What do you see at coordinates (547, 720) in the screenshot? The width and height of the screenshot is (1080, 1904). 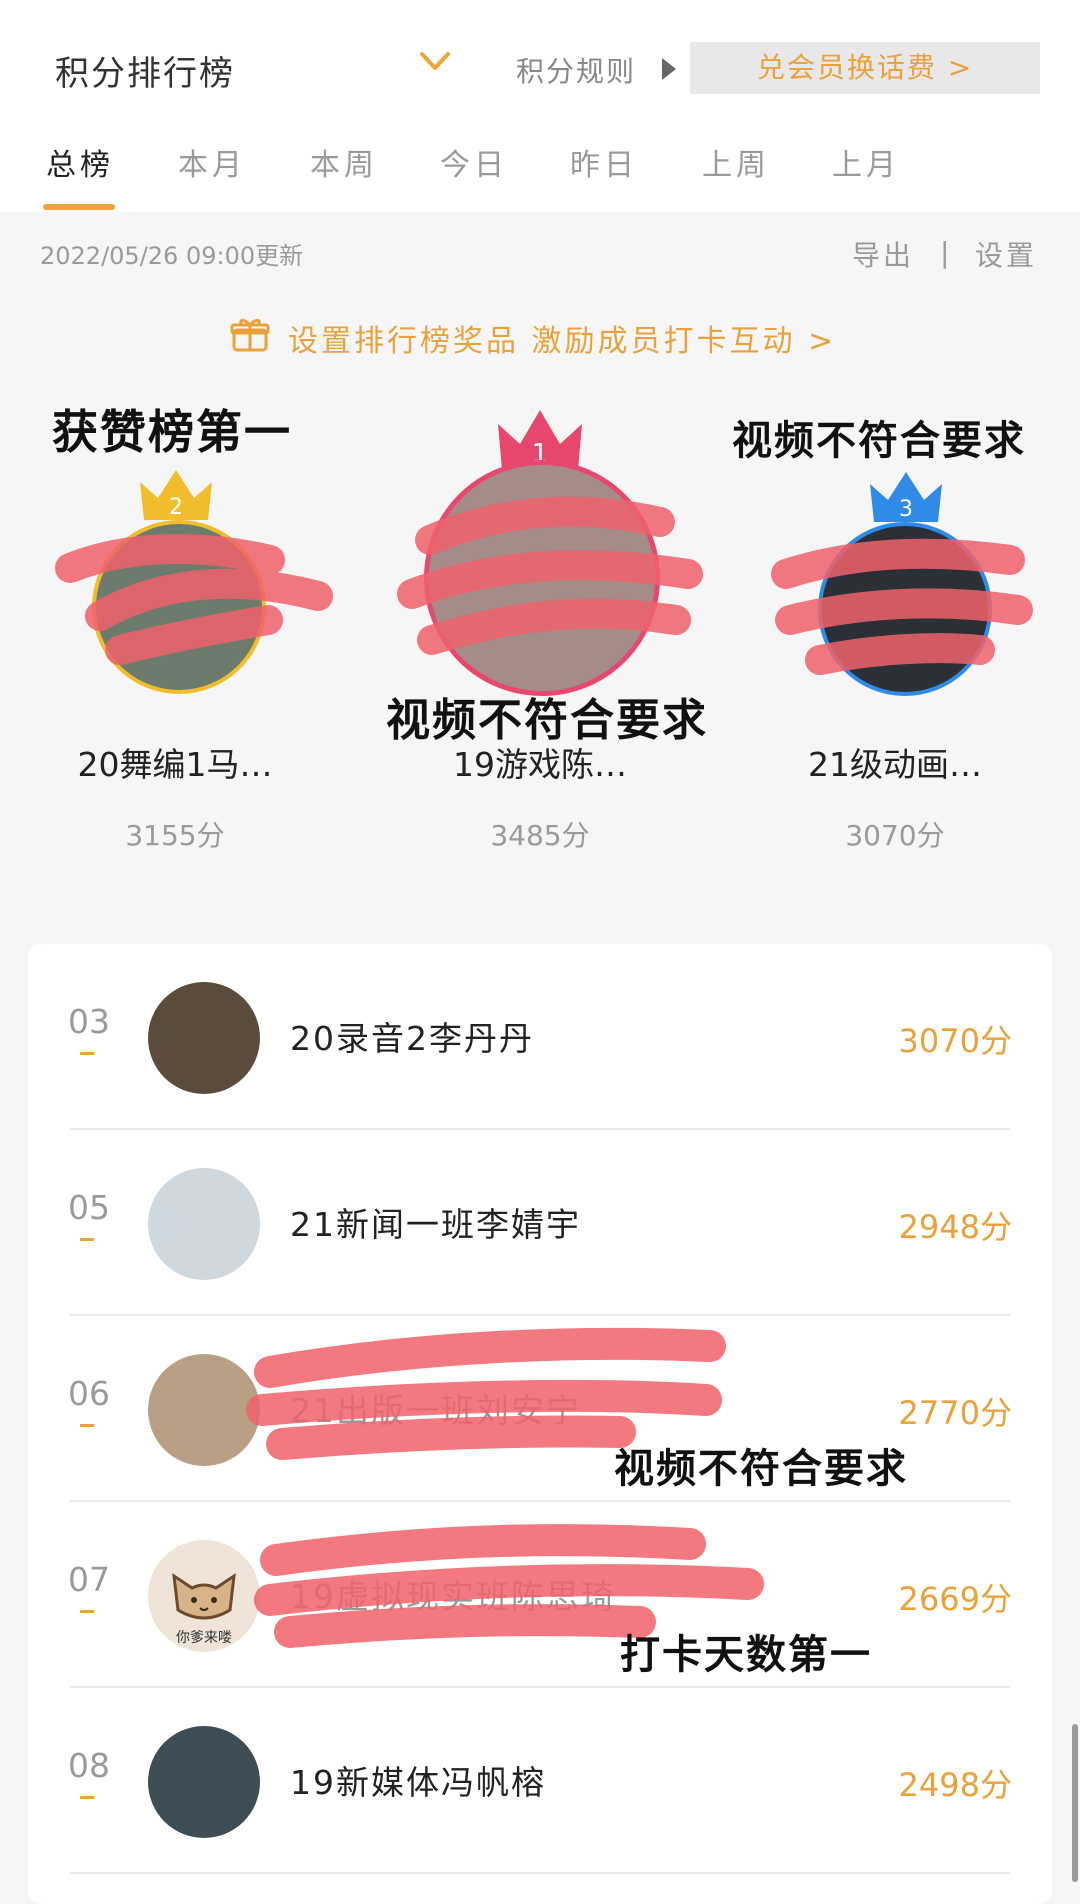 I see `annotation-video-invalid-center: 视频不符合要求` at bounding box center [547, 720].